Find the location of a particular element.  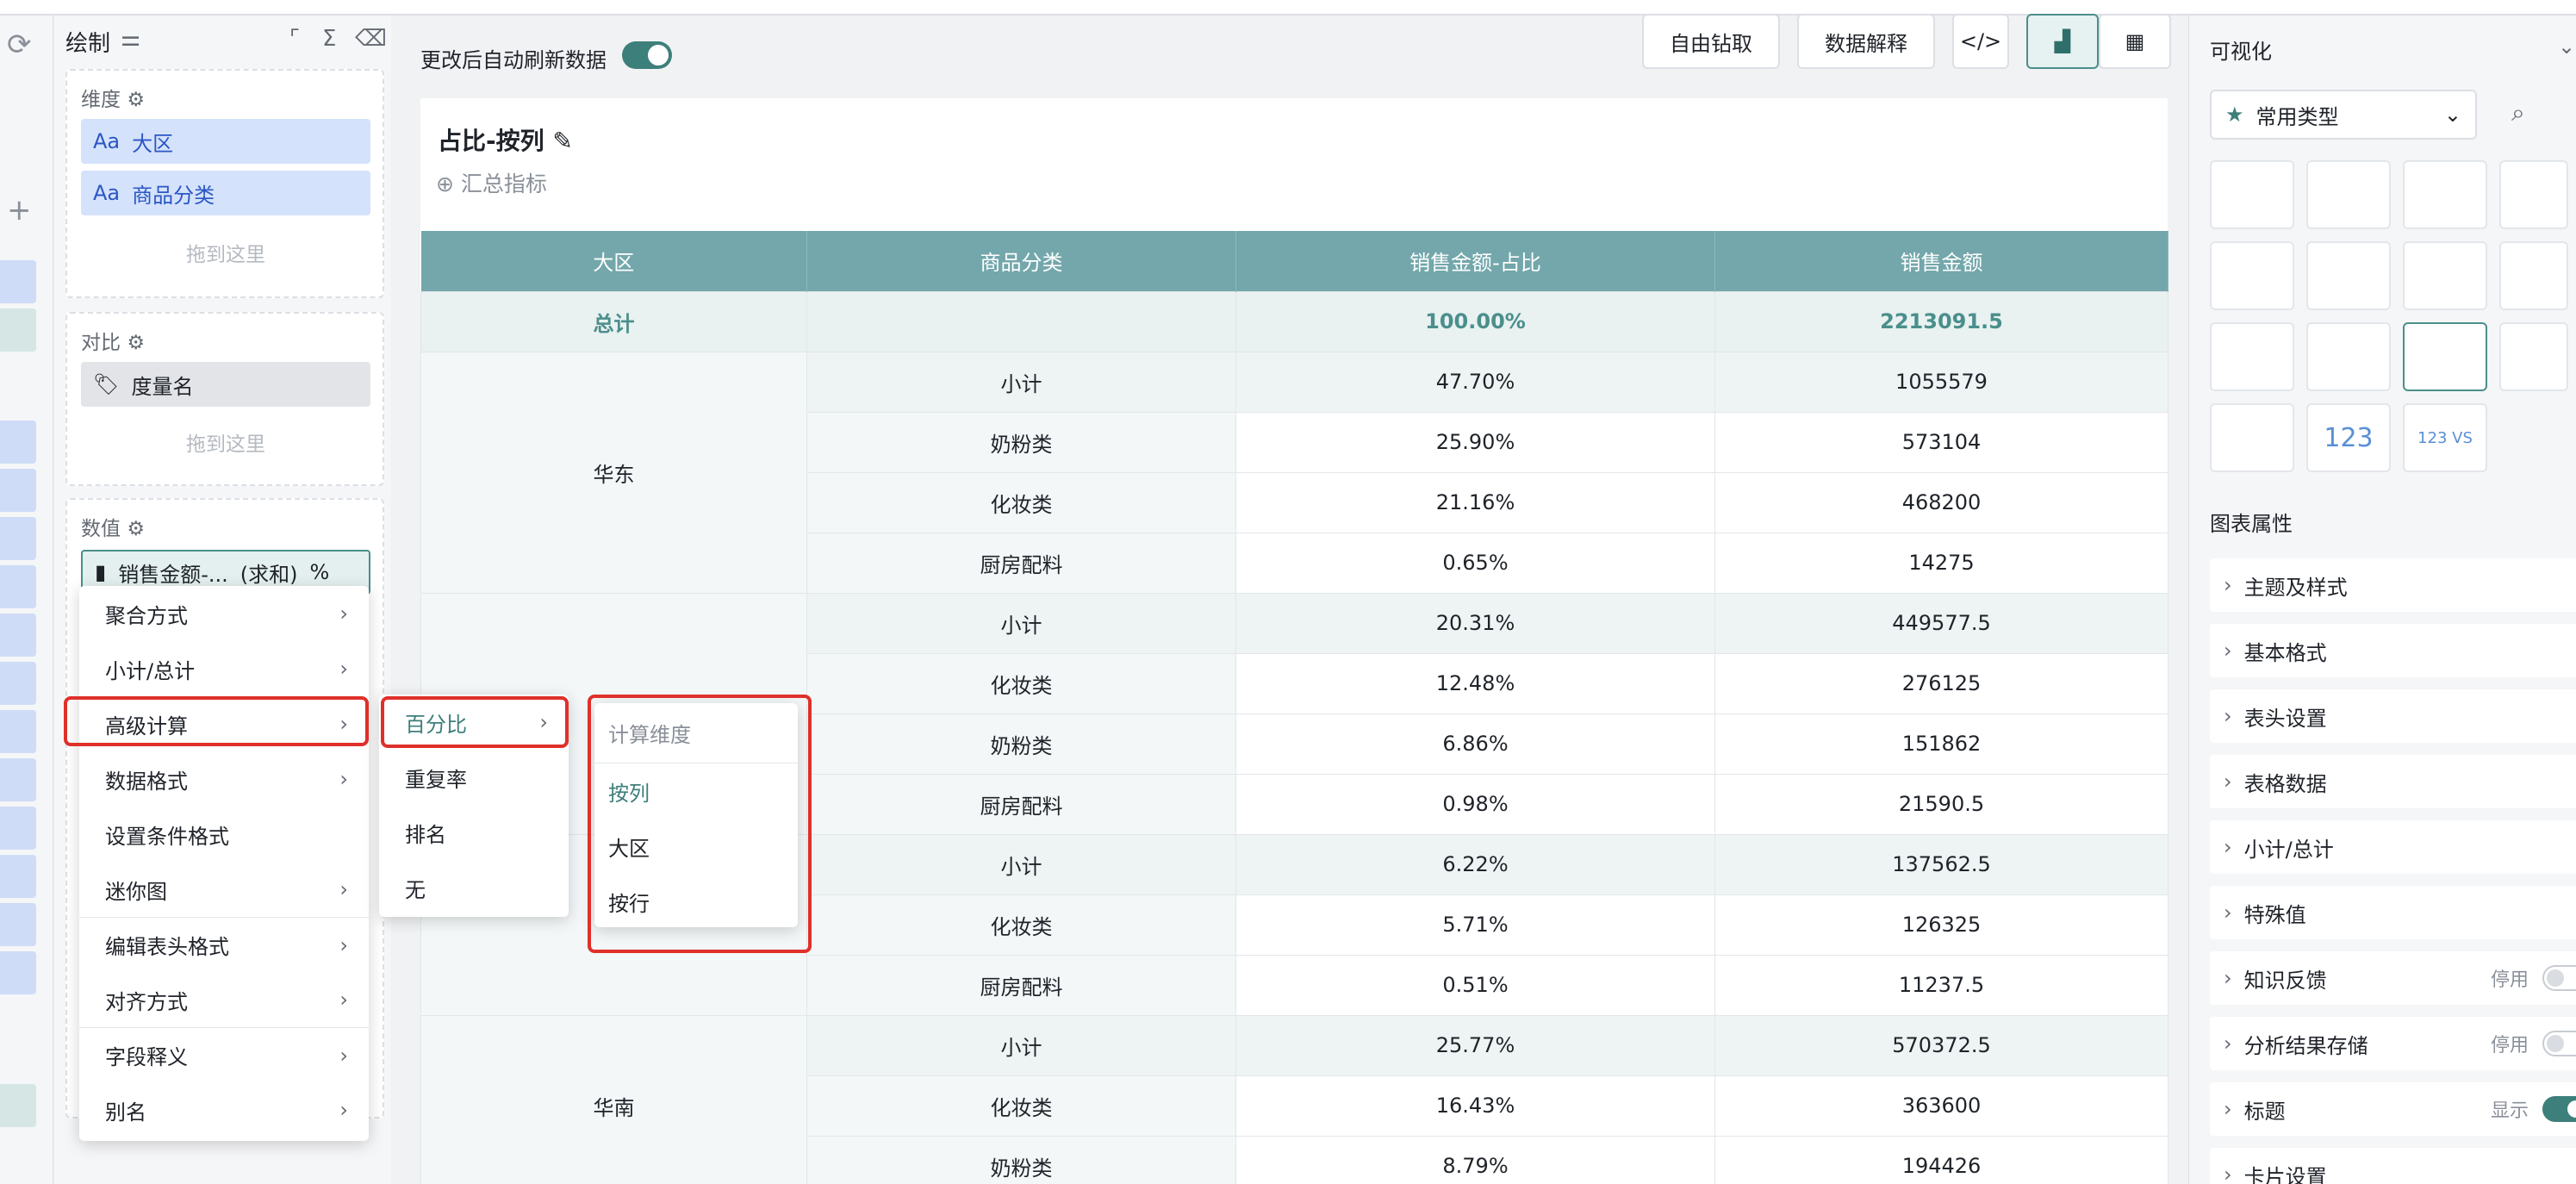

settings-sliders-icon: ⚌ is located at coordinates (131, 39).